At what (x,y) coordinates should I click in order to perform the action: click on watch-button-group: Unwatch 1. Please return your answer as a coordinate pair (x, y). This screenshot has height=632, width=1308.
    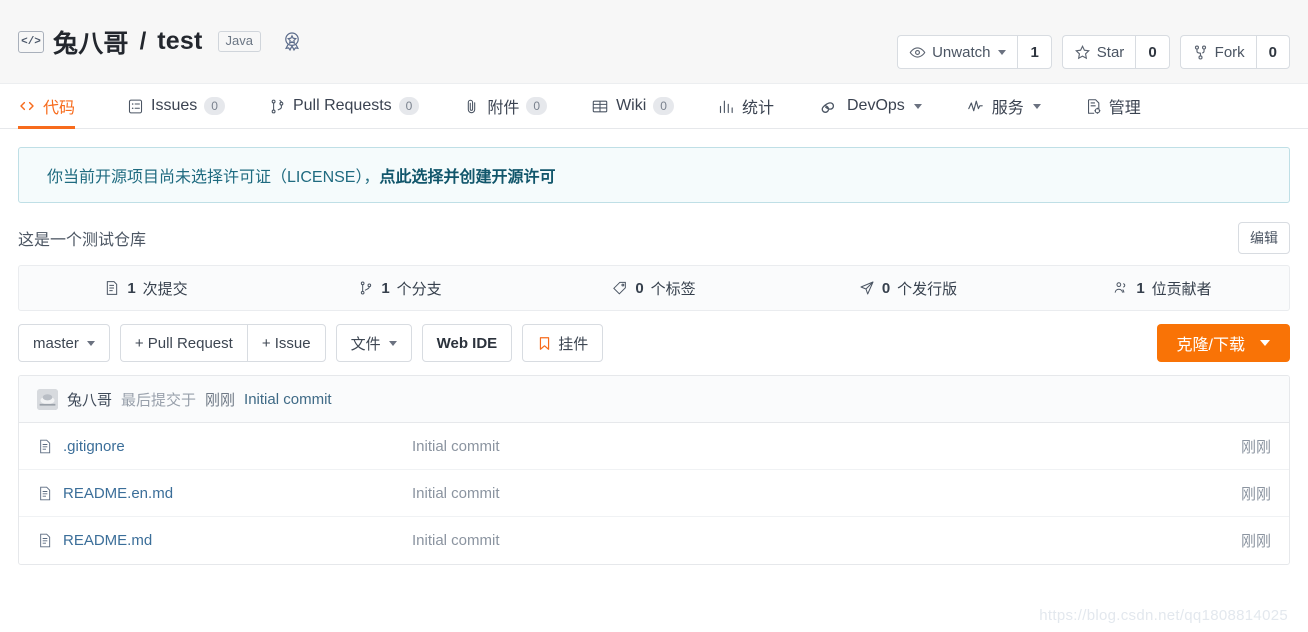
    Looking at the image, I should click on (974, 52).